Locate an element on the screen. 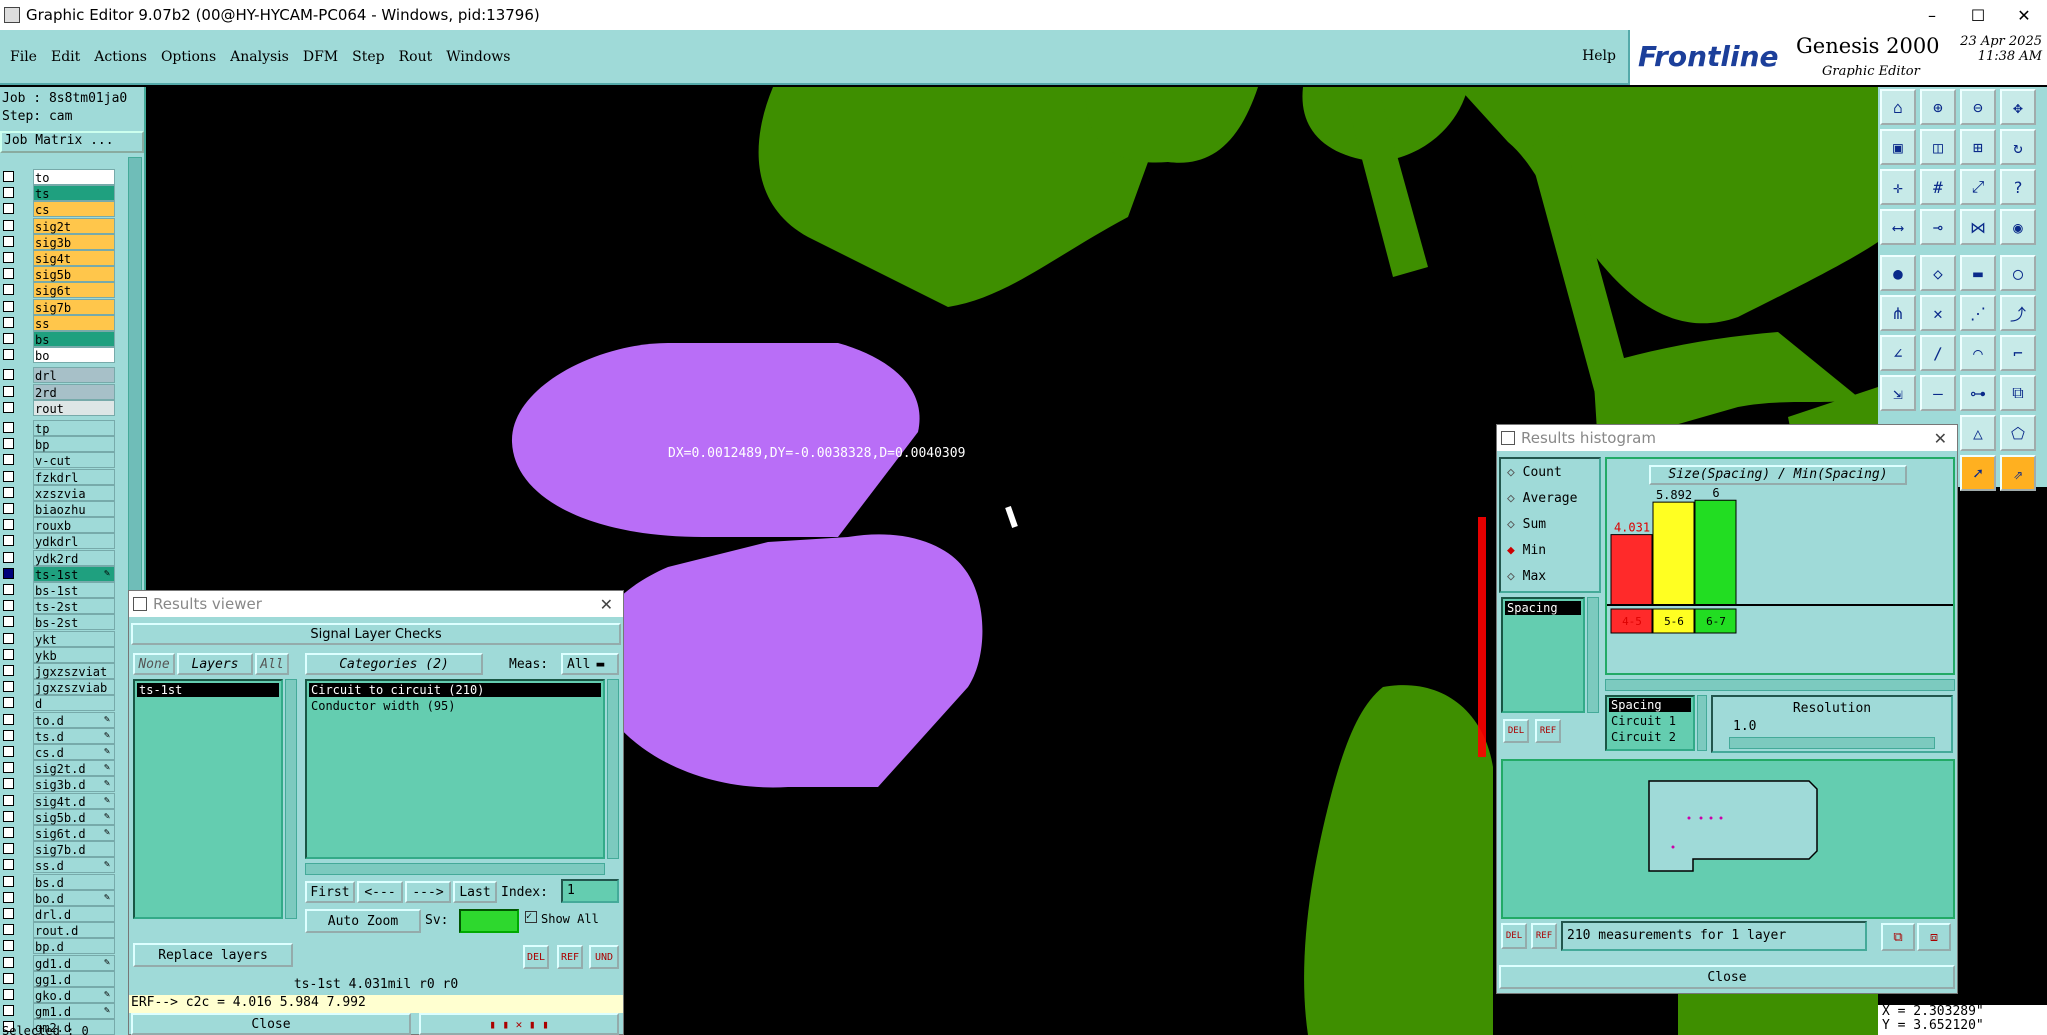  layer-row: gko.d ✎ is located at coordinates (60, 995).